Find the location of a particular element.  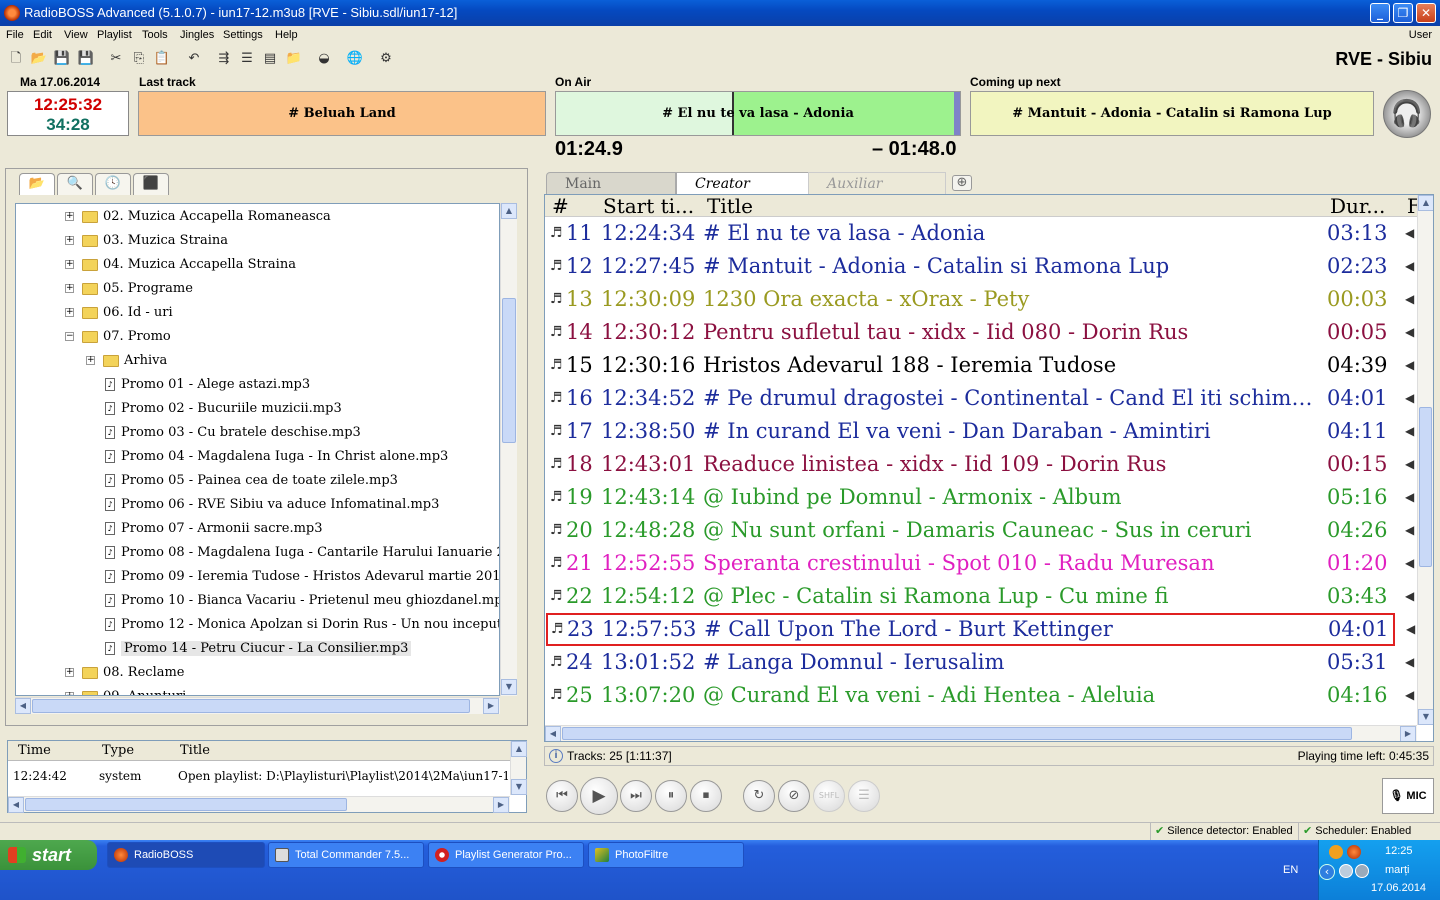

next-button: ⏭ is located at coordinates (636, 796).